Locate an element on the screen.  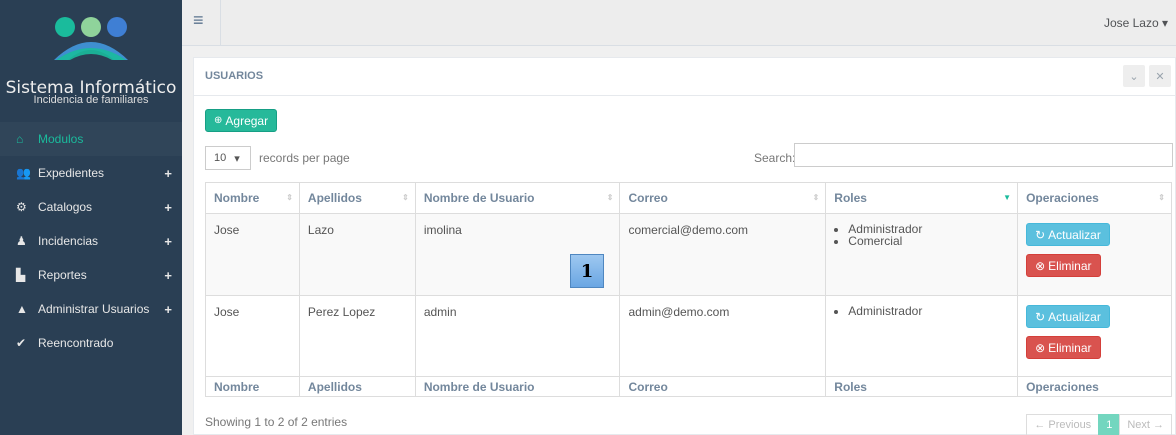
sidebar-item-catalogos: ⚙ Catalogos + is located at coordinates (91, 207).